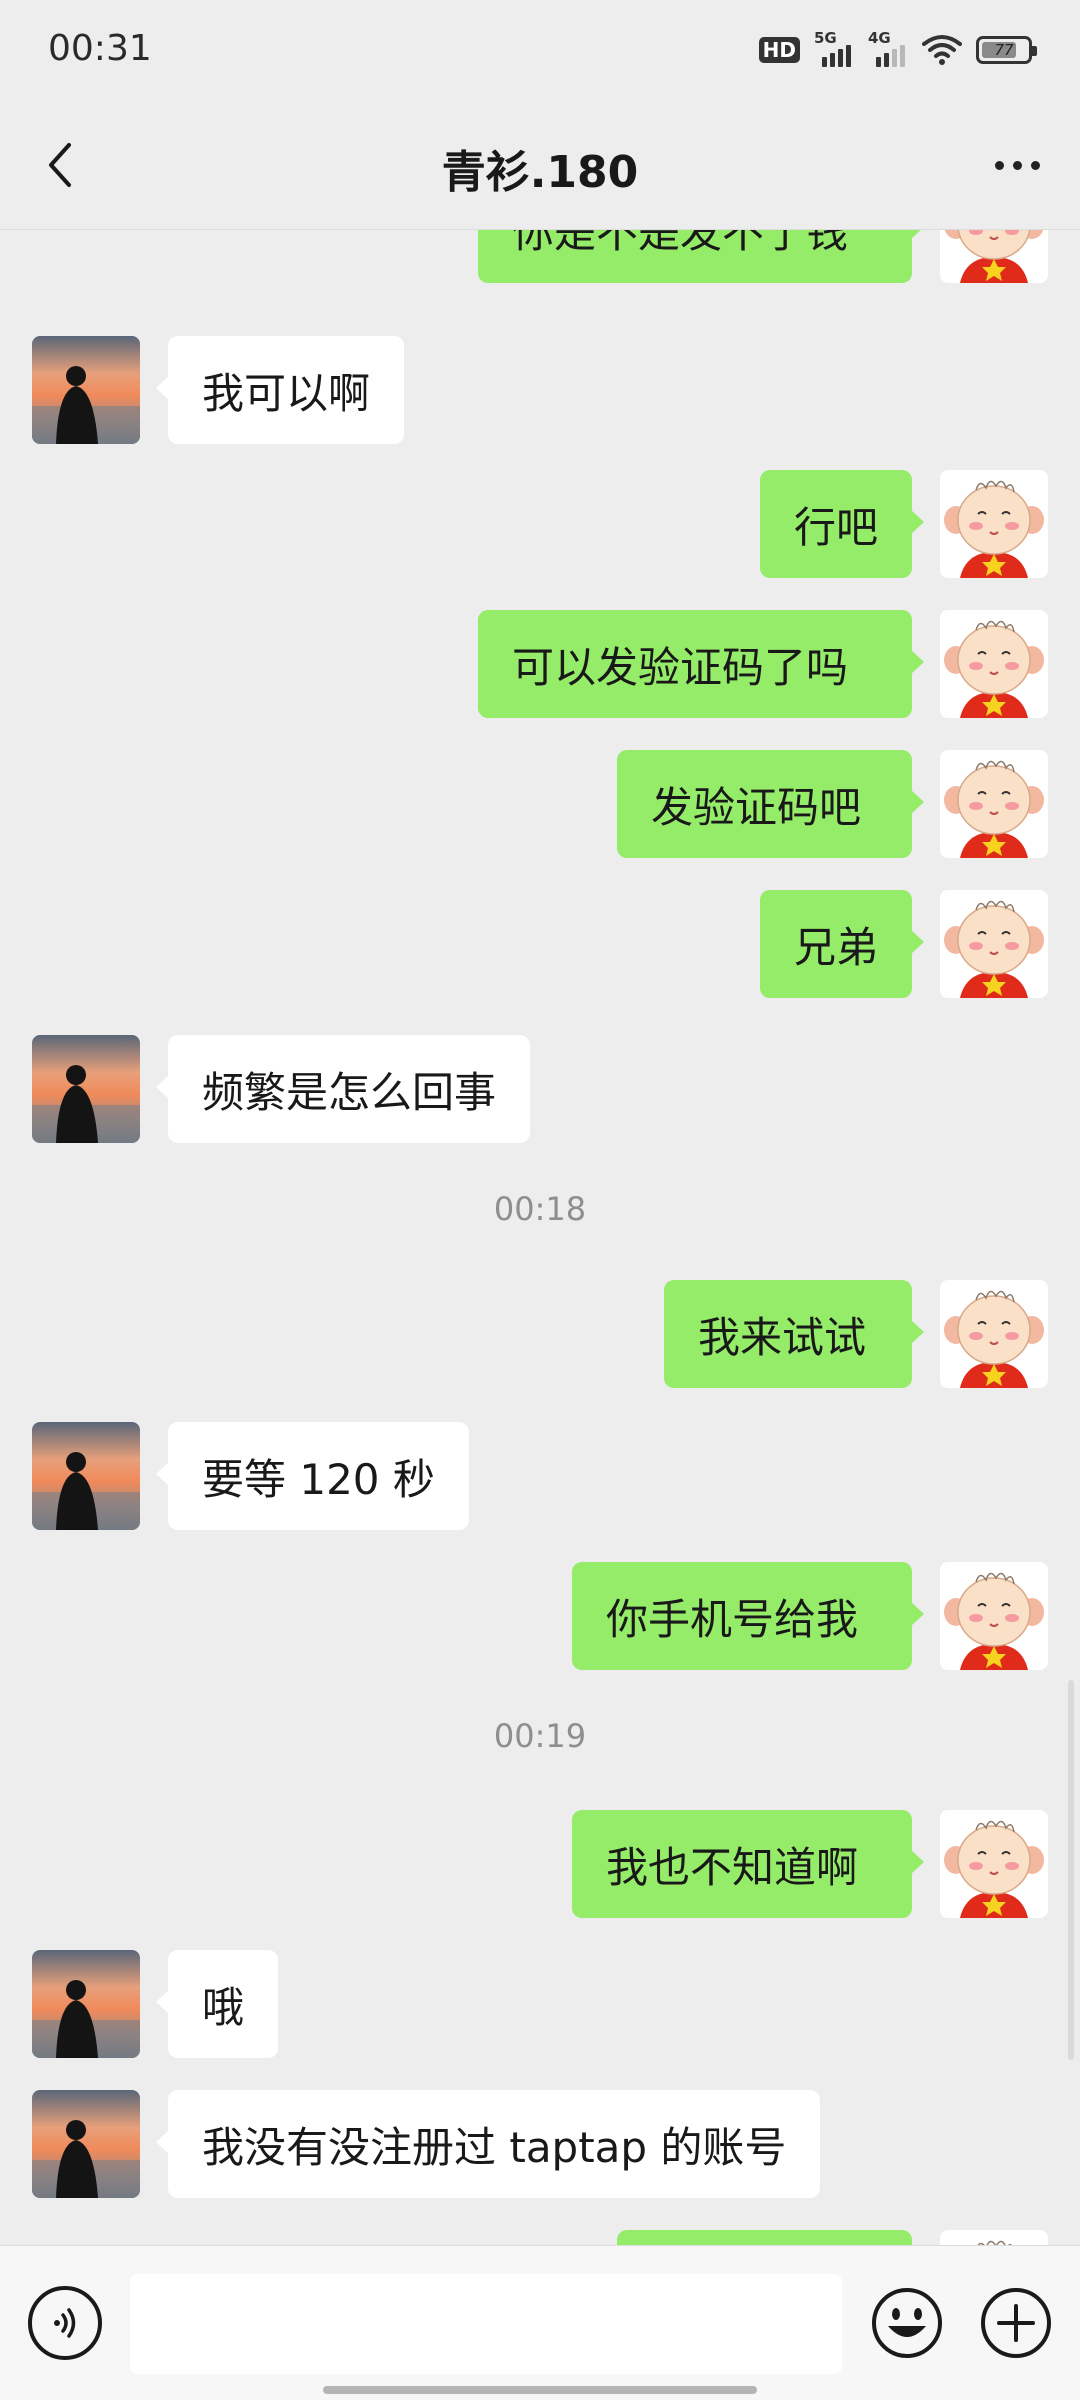 This screenshot has height=2400, width=1080. What do you see at coordinates (540, 1334) in the screenshot?
I see `sent-message: 我来试试` at bounding box center [540, 1334].